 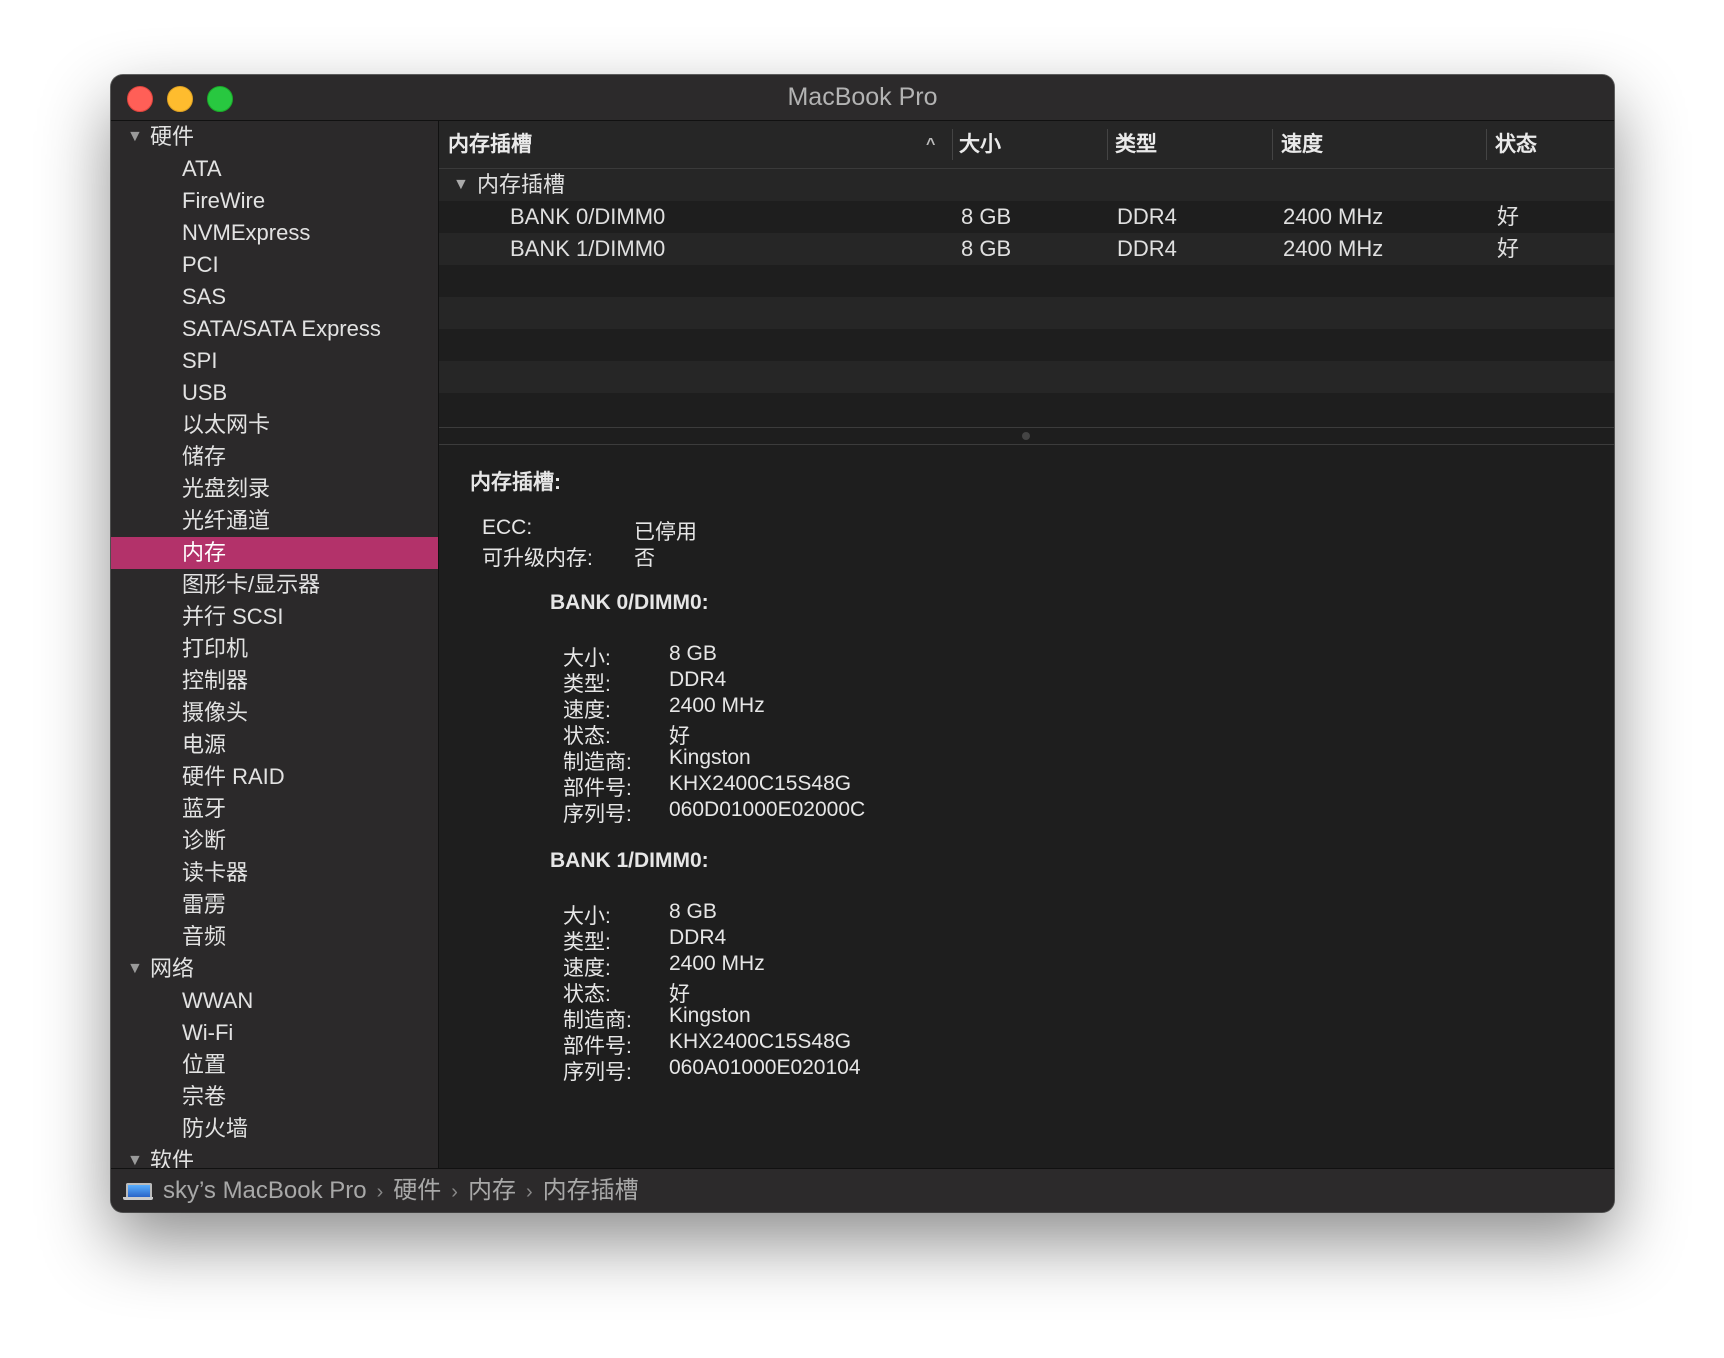 I want to click on sort-ascending-icon: ^, so click(x=930, y=144).